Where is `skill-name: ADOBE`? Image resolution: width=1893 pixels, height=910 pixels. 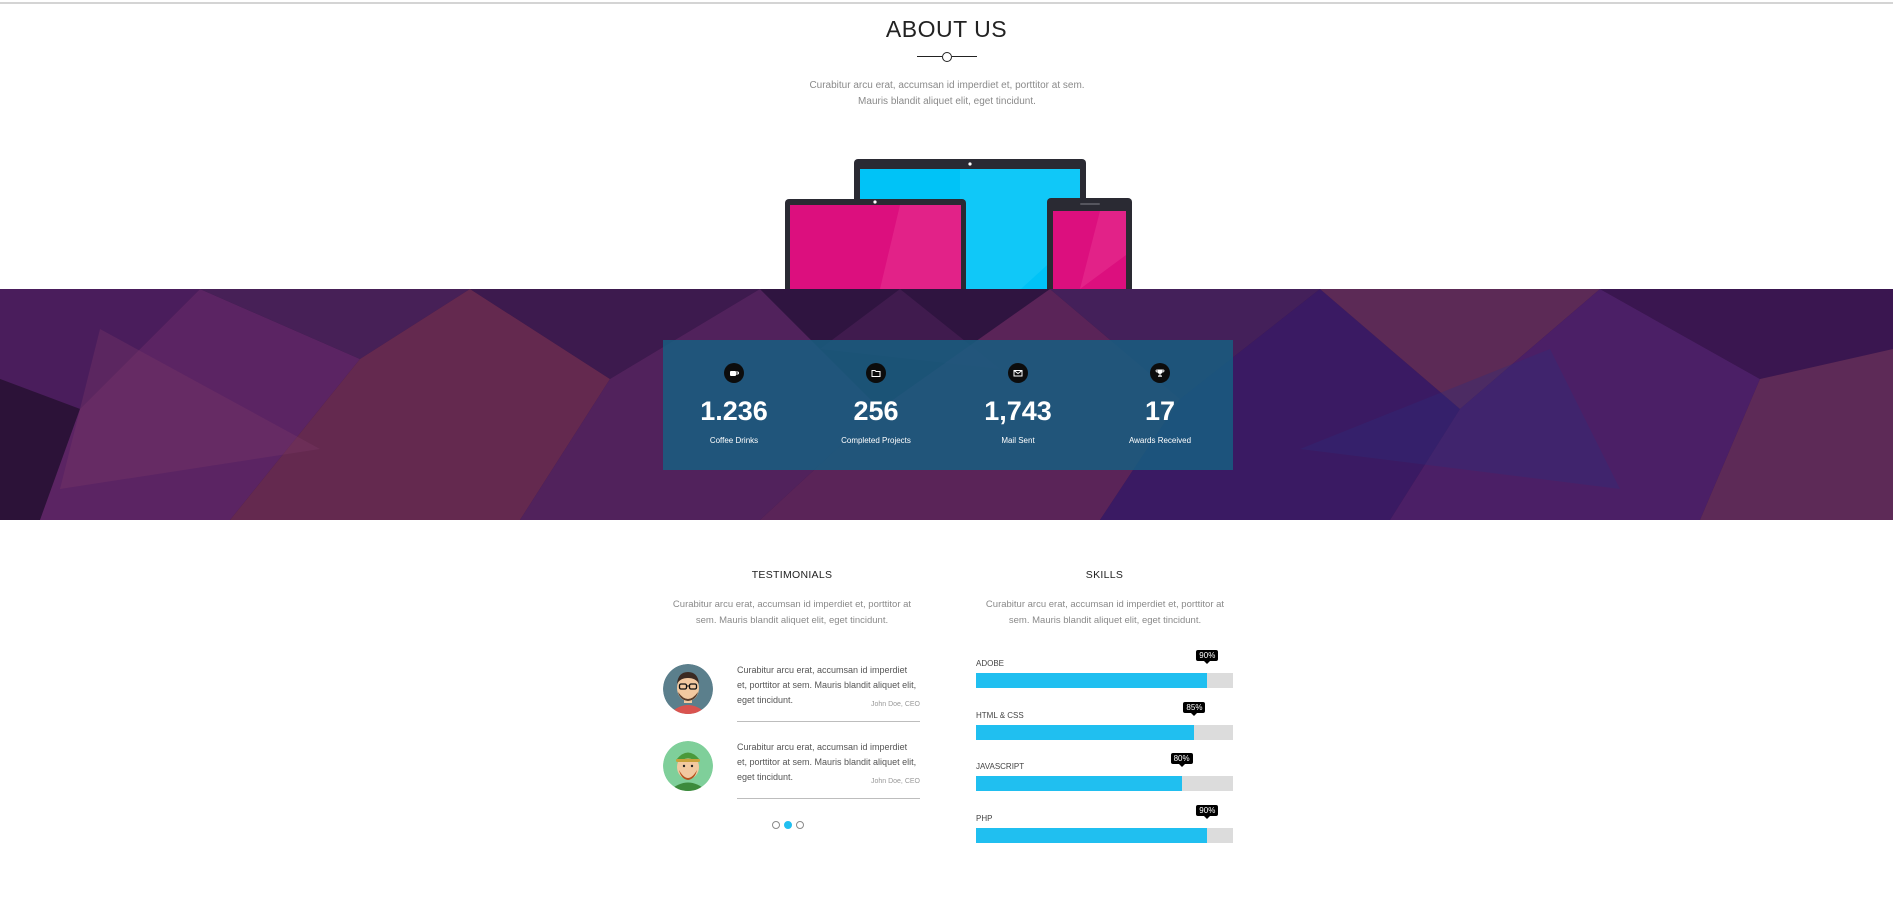 skill-name: ADOBE is located at coordinates (990, 663).